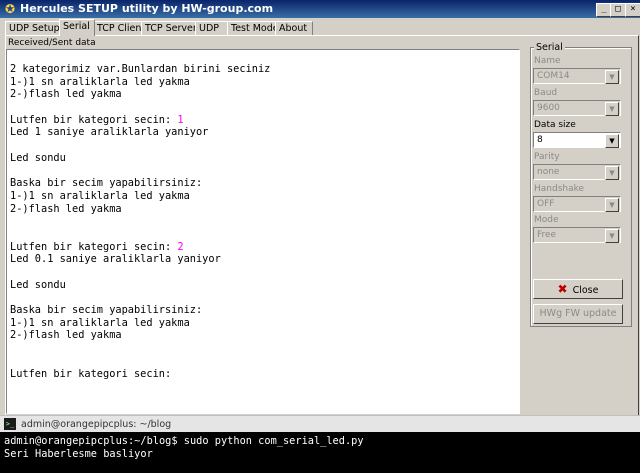  I want to click on tab-udp: UDP, so click(211, 28).